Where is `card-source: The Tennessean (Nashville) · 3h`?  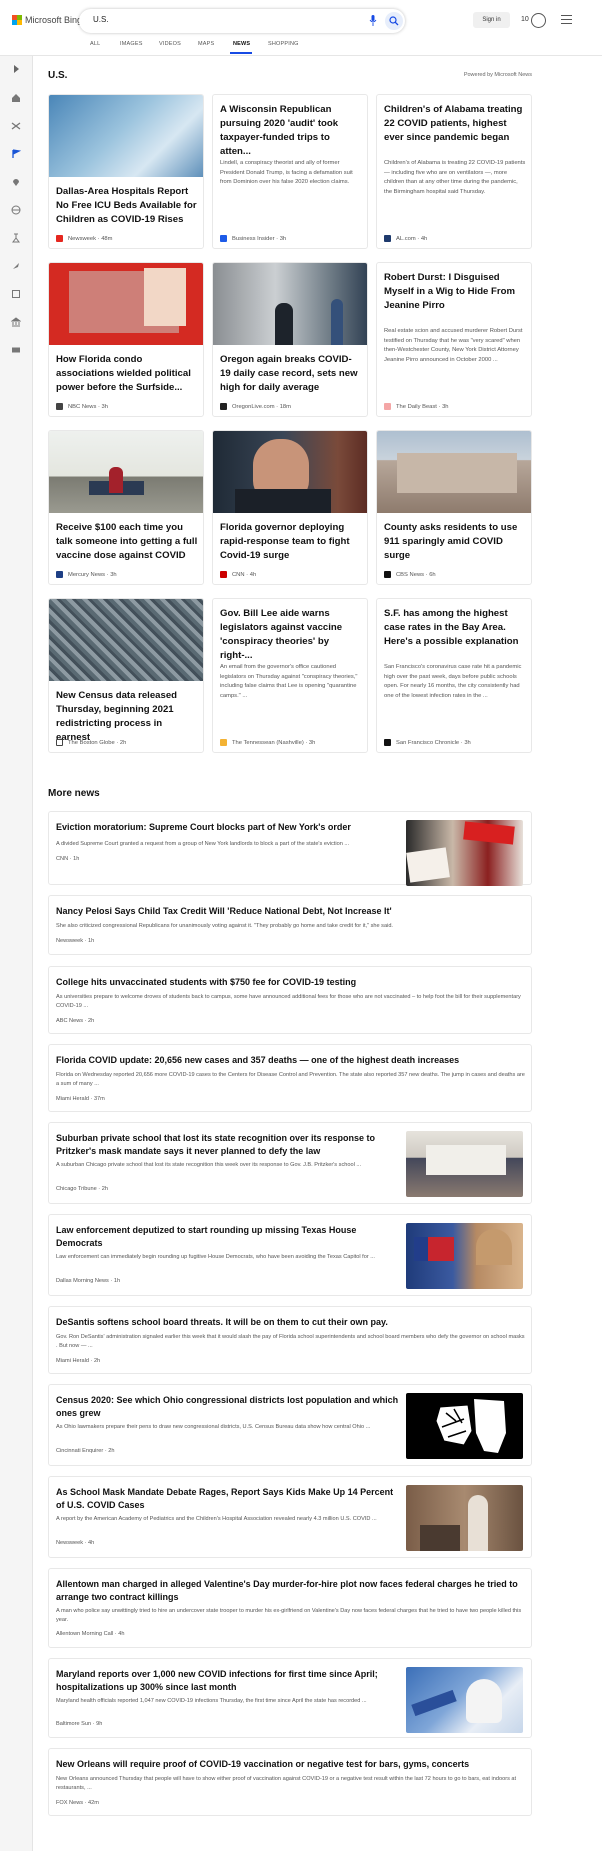
card-source: The Tennessean (Nashville) · 3h is located at coordinates (267, 742).